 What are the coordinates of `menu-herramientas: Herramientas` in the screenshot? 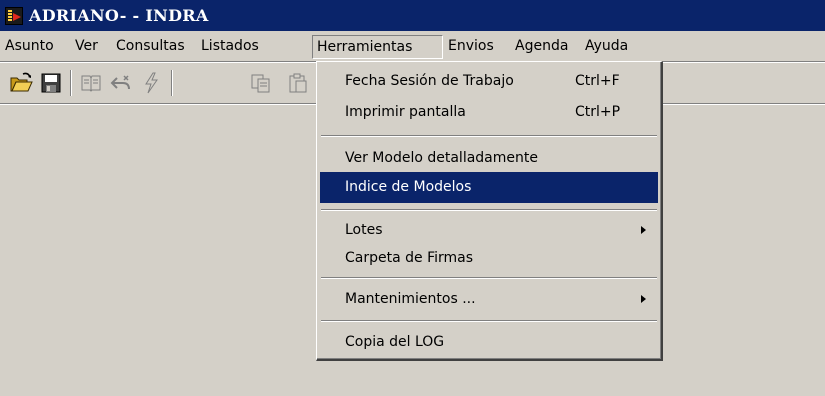 It's located at (377, 47).